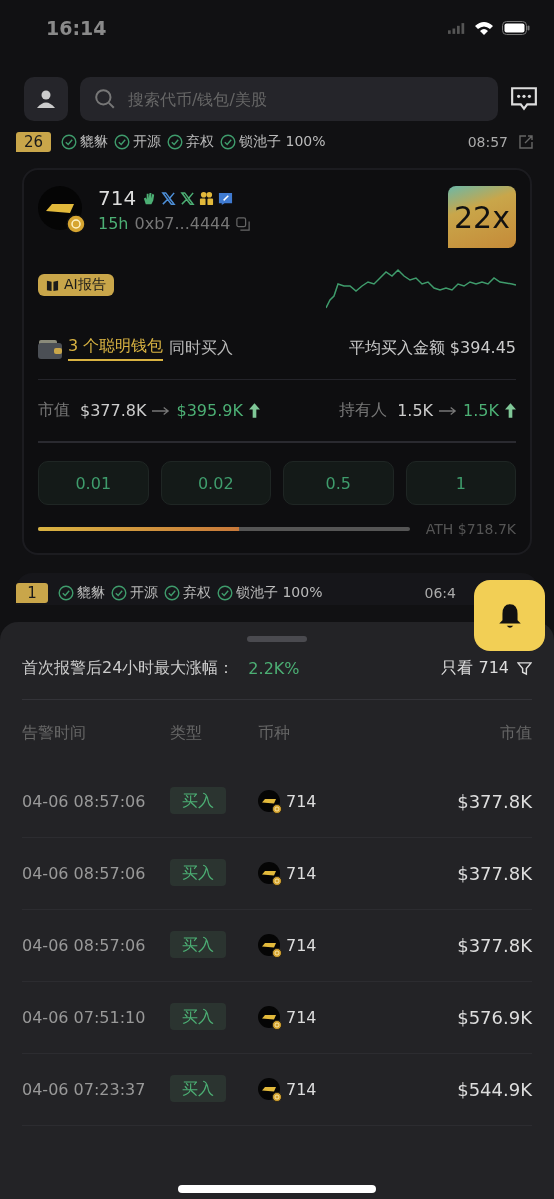 Image resolution: width=554 pixels, height=1199 pixels. I want to click on token-age: 15h, so click(113, 223).